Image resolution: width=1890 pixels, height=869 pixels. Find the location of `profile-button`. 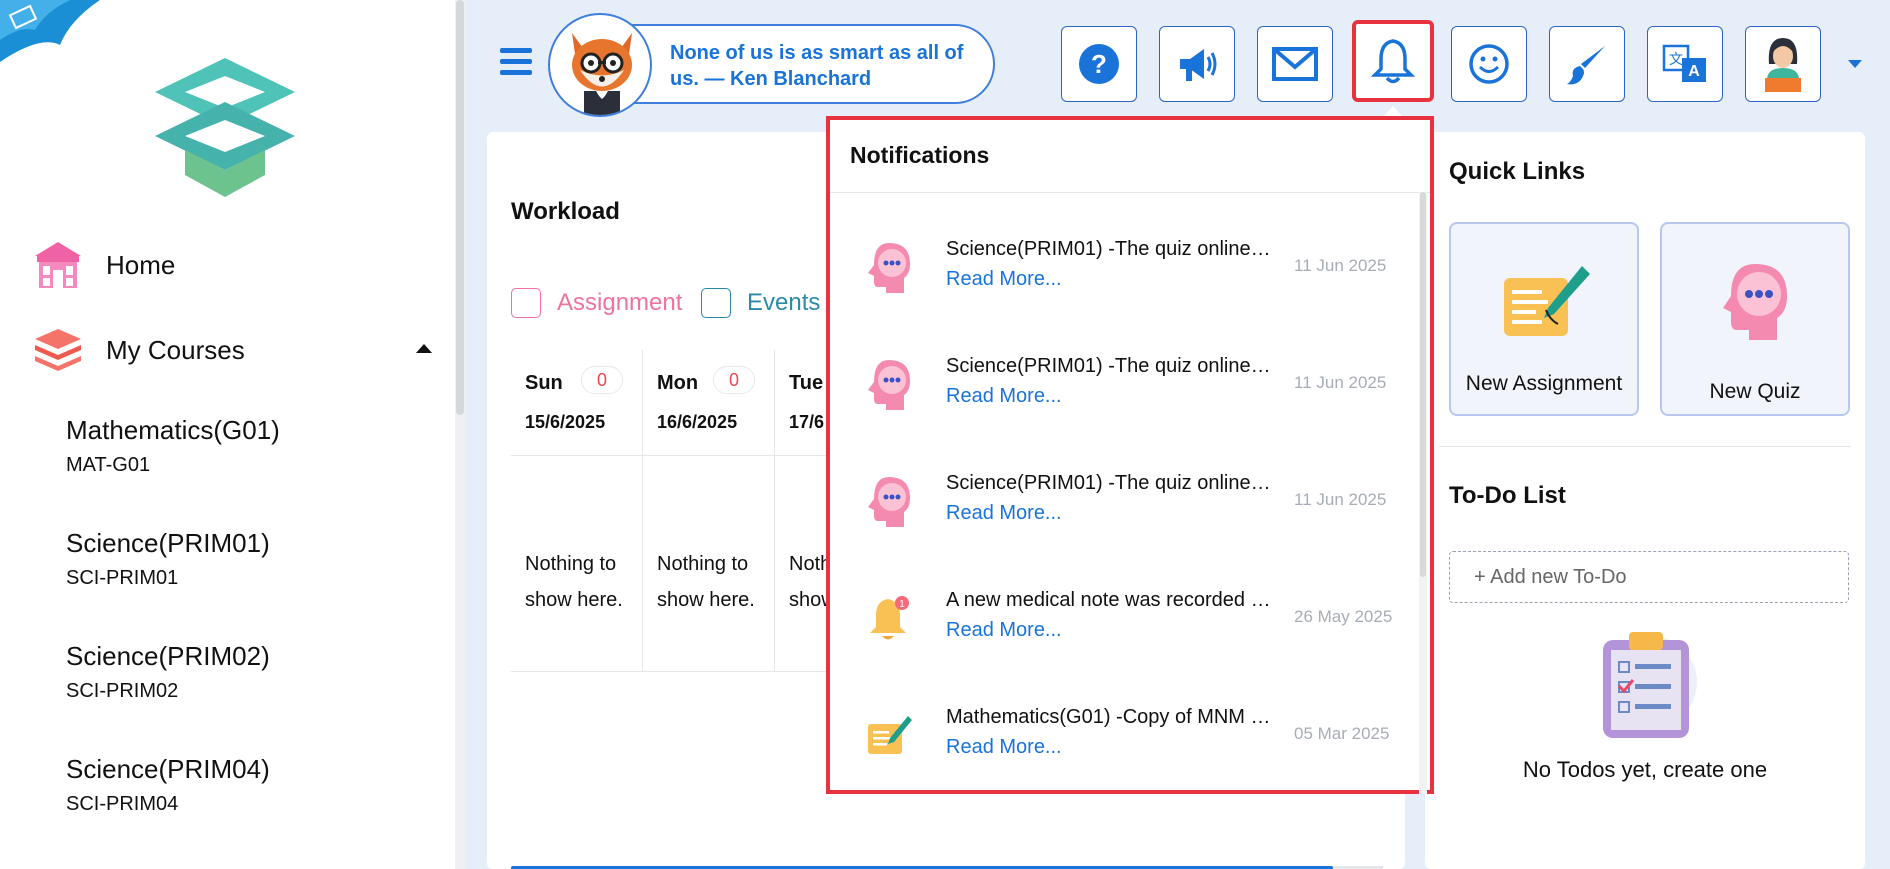

profile-button is located at coordinates (1783, 64).